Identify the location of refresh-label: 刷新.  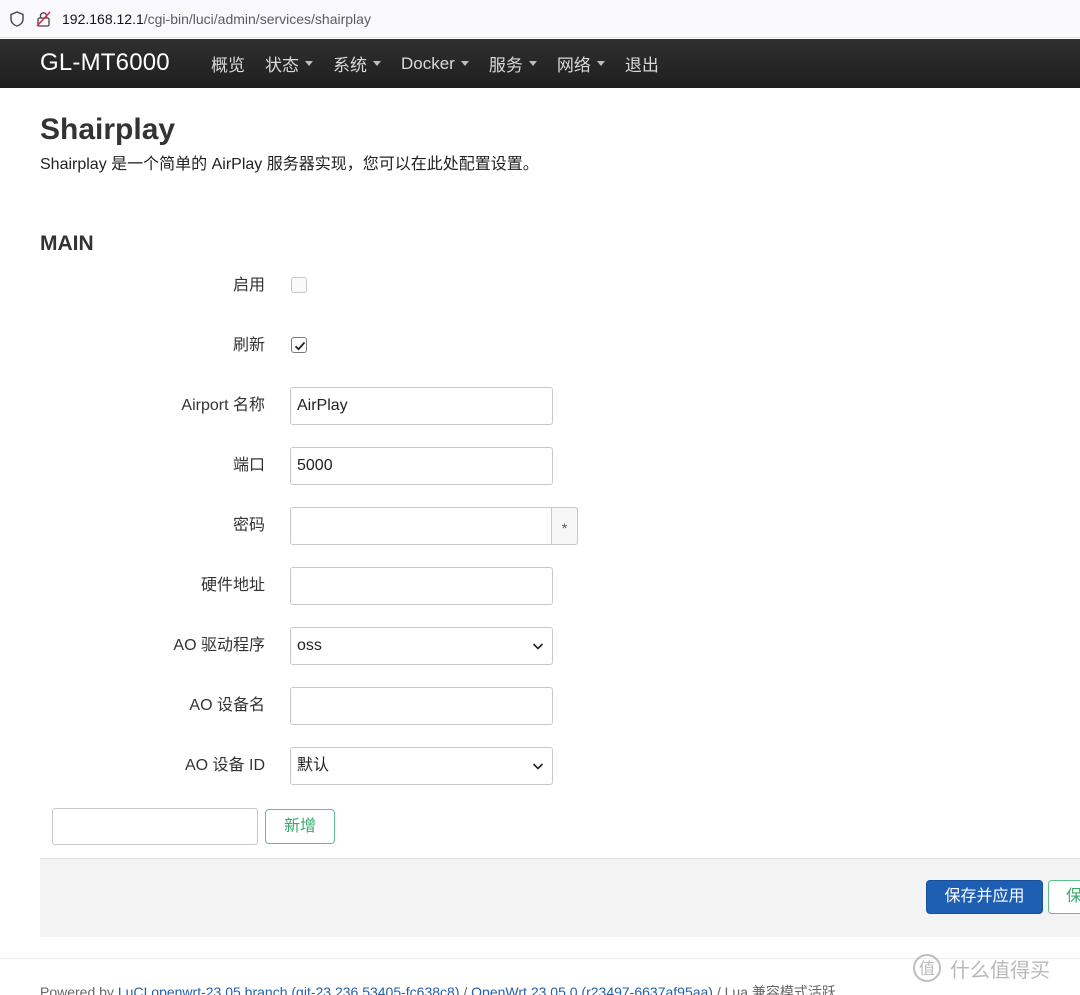
(248, 345).